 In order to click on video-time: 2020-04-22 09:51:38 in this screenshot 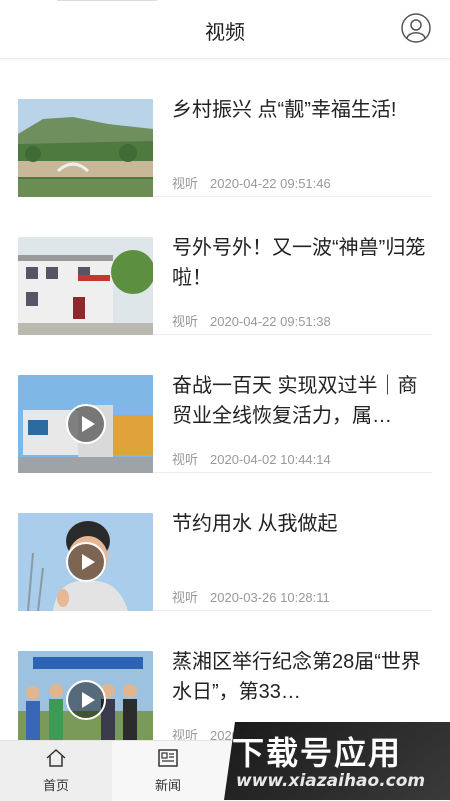, I will do `click(270, 321)`.